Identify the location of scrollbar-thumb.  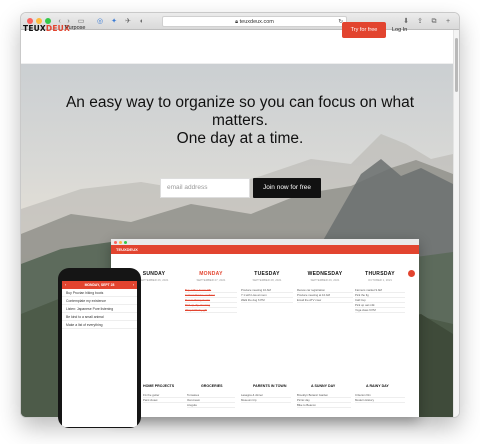
(456, 65).